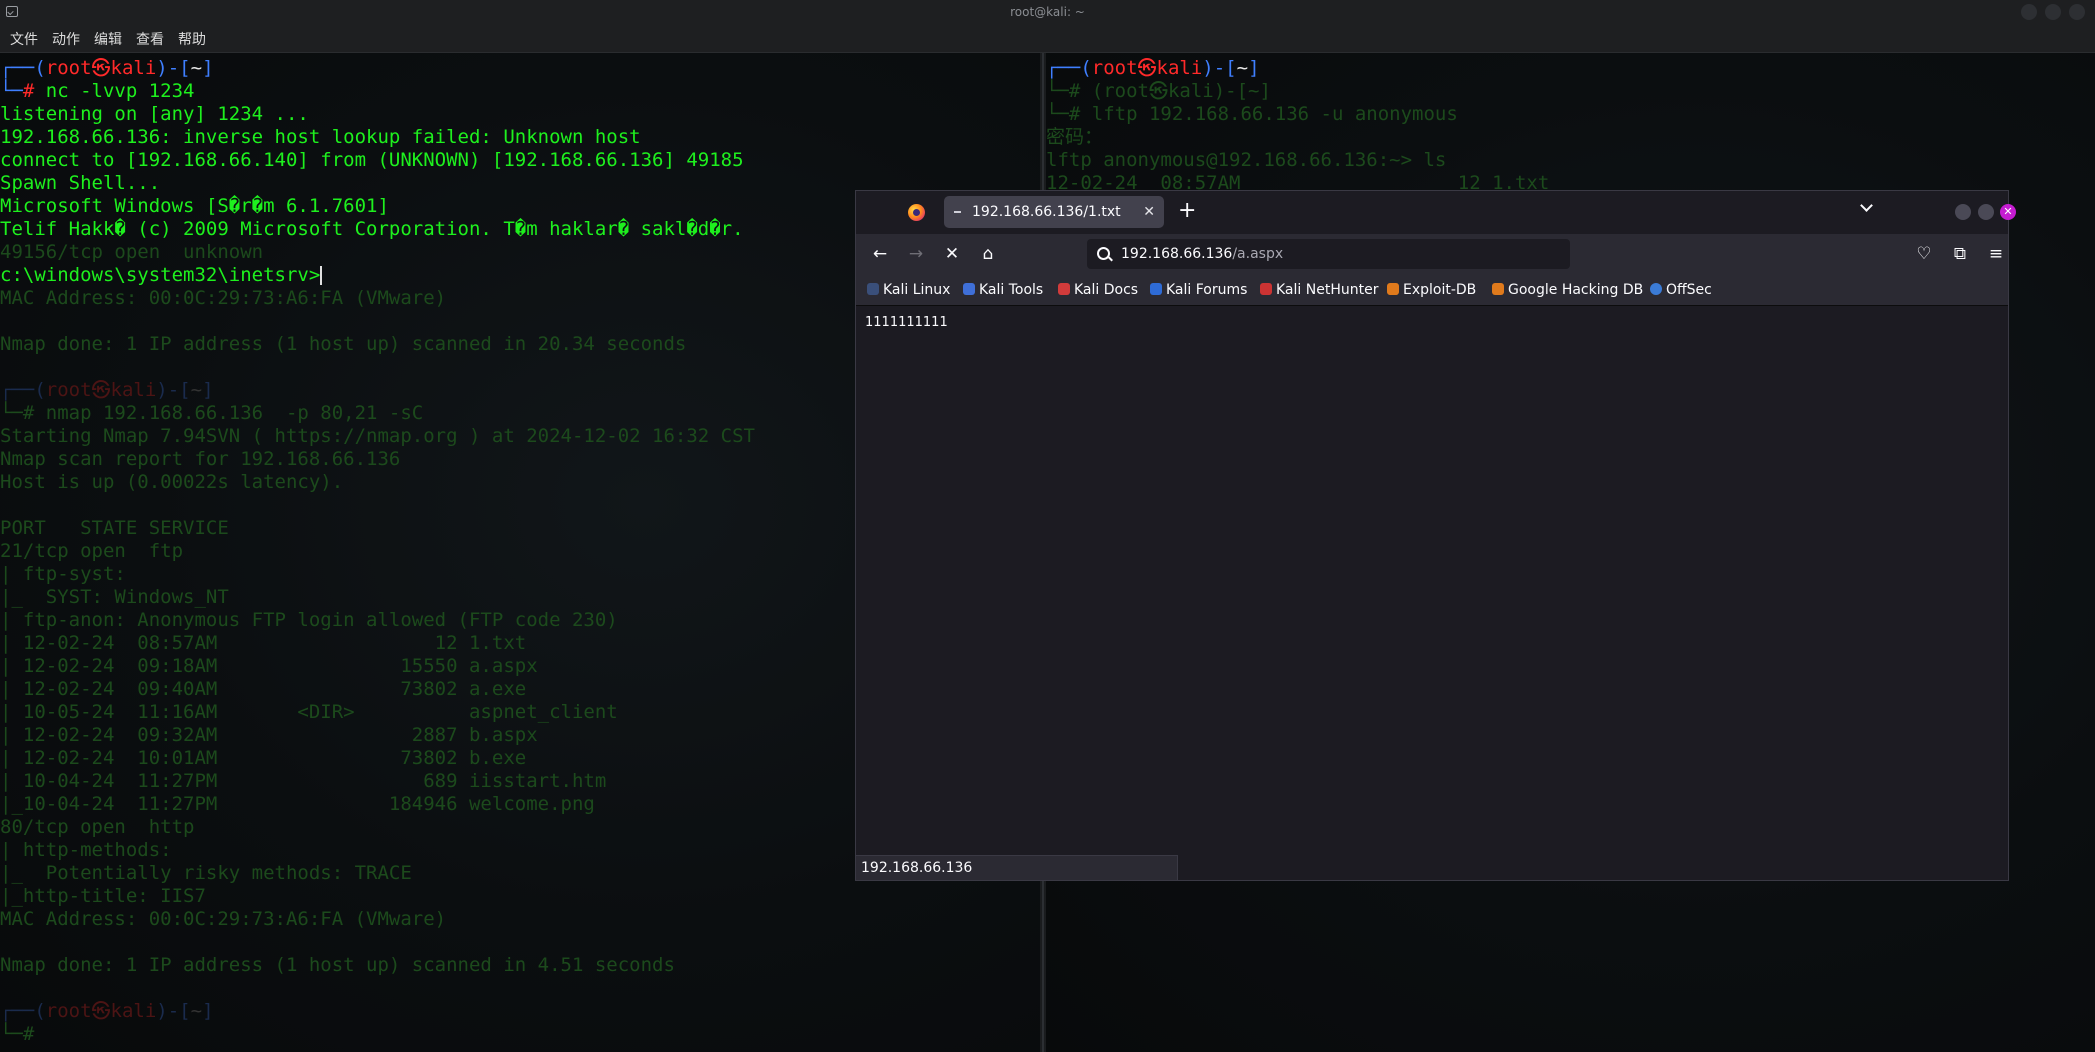 The height and width of the screenshot is (1052, 2095). What do you see at coordinates (1393, 289) in the screenshot?
I see `exploit-db-icon` at bounding box center [1393, 289].